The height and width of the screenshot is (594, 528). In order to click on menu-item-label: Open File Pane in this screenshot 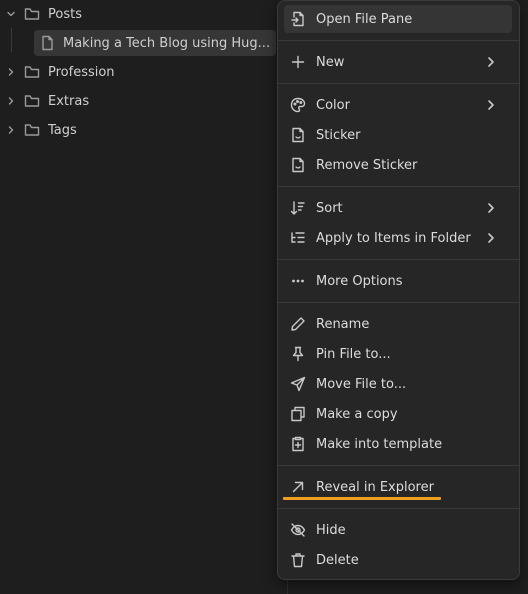, I will do `click(364, 19)`.